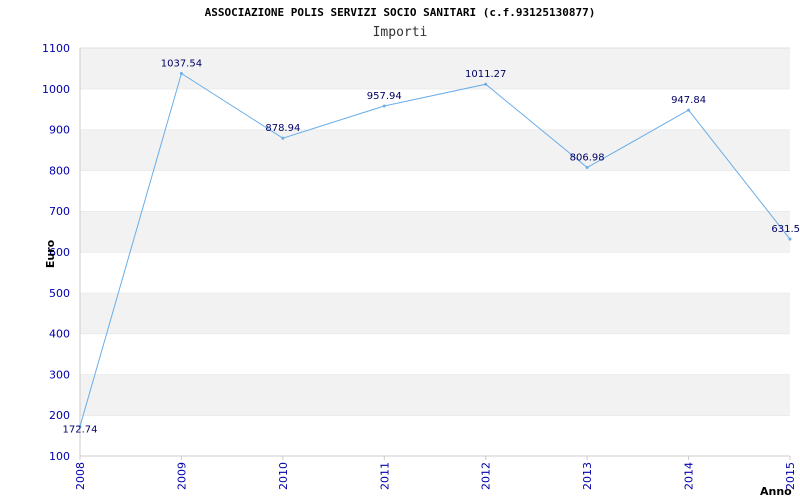 The width and height of the screenshot is (800, 500). I want to click on y-axis-title: Euro, so click(50, 253).